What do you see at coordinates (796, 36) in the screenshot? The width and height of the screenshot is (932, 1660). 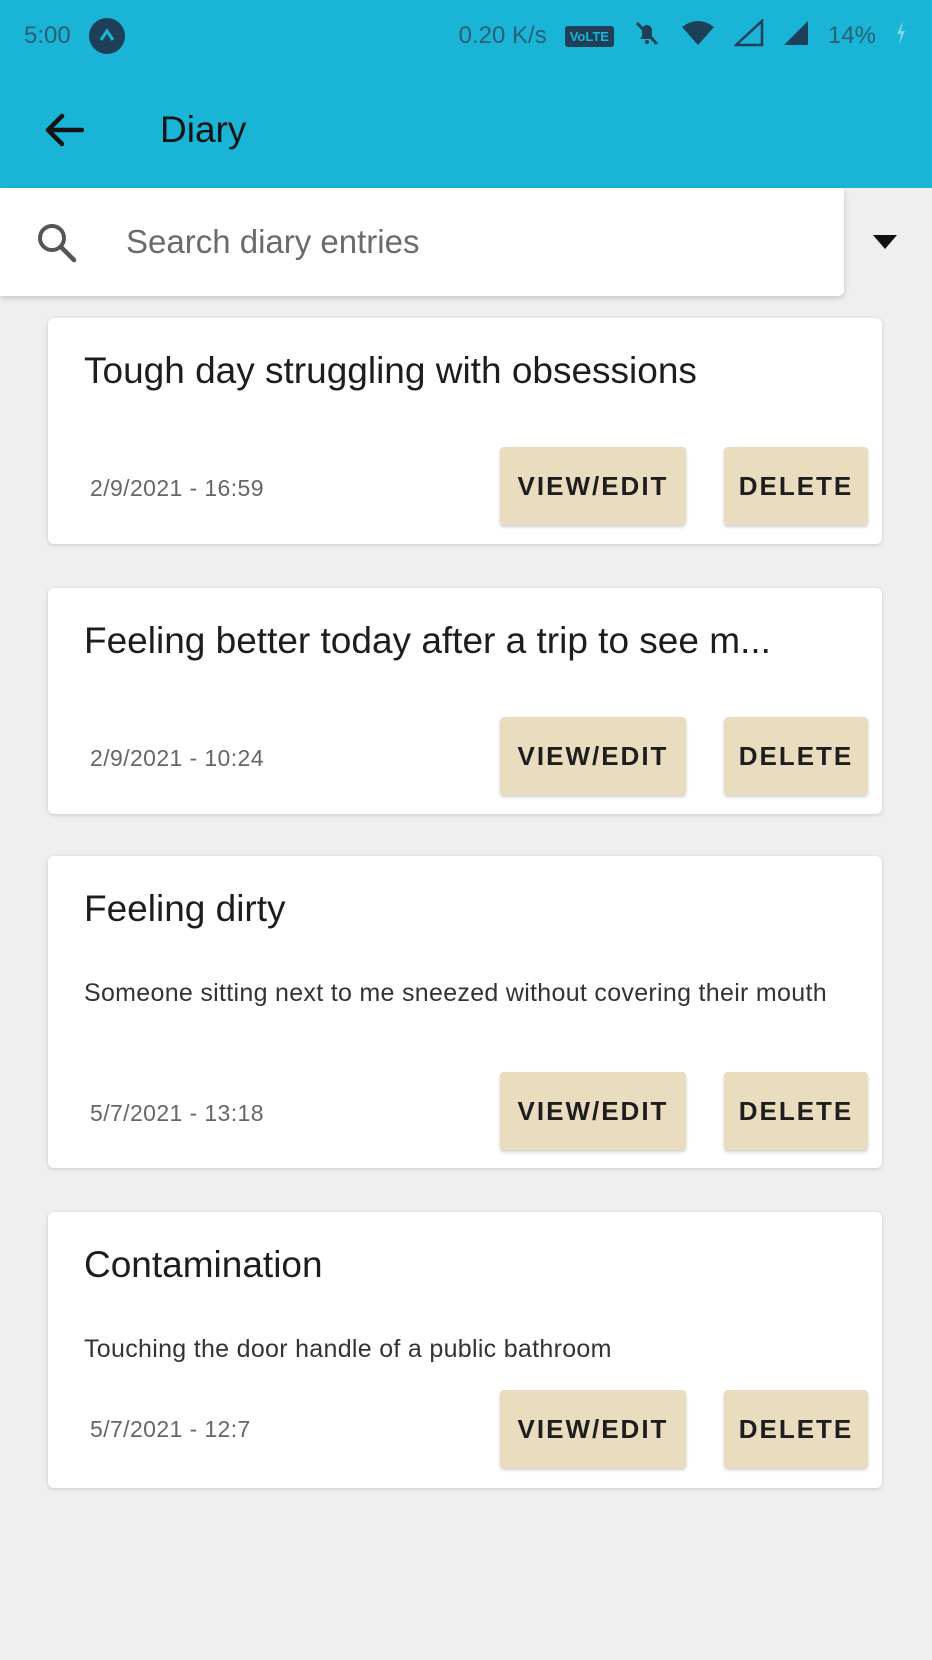 I see `signal-icon` at bounding box center [796, 36].